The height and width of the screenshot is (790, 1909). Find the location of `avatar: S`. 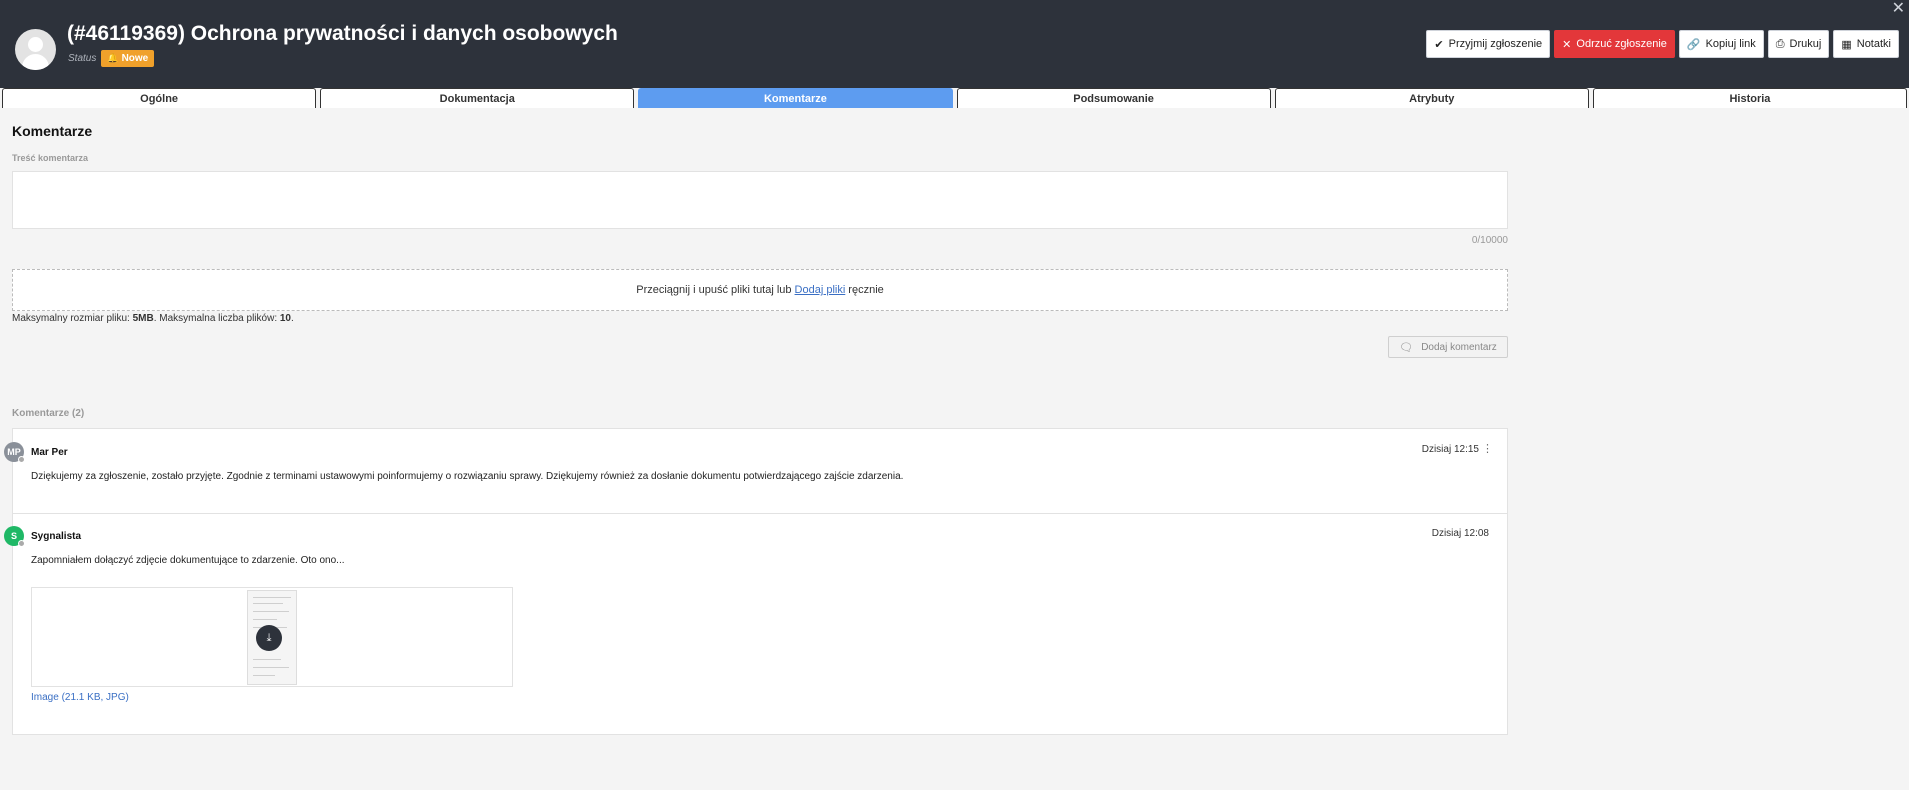

avatar: S is located at coordinates (14, 536).